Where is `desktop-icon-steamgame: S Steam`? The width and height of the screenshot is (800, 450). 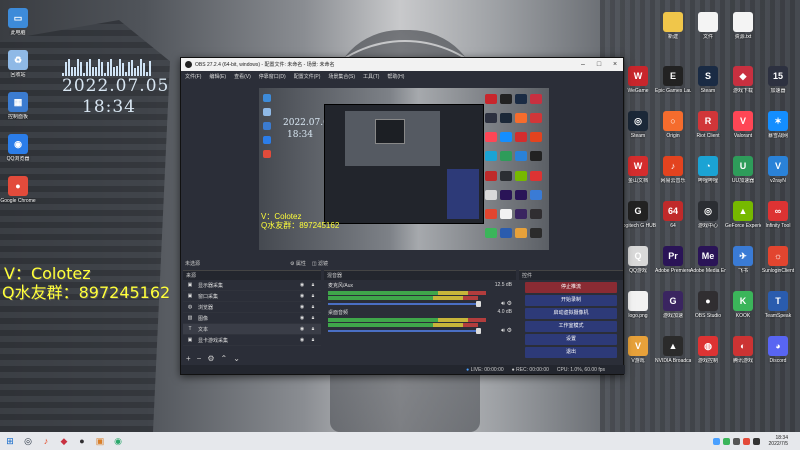
desktop-icon-steamgame: S Steam is located at coordinates (708, 80).